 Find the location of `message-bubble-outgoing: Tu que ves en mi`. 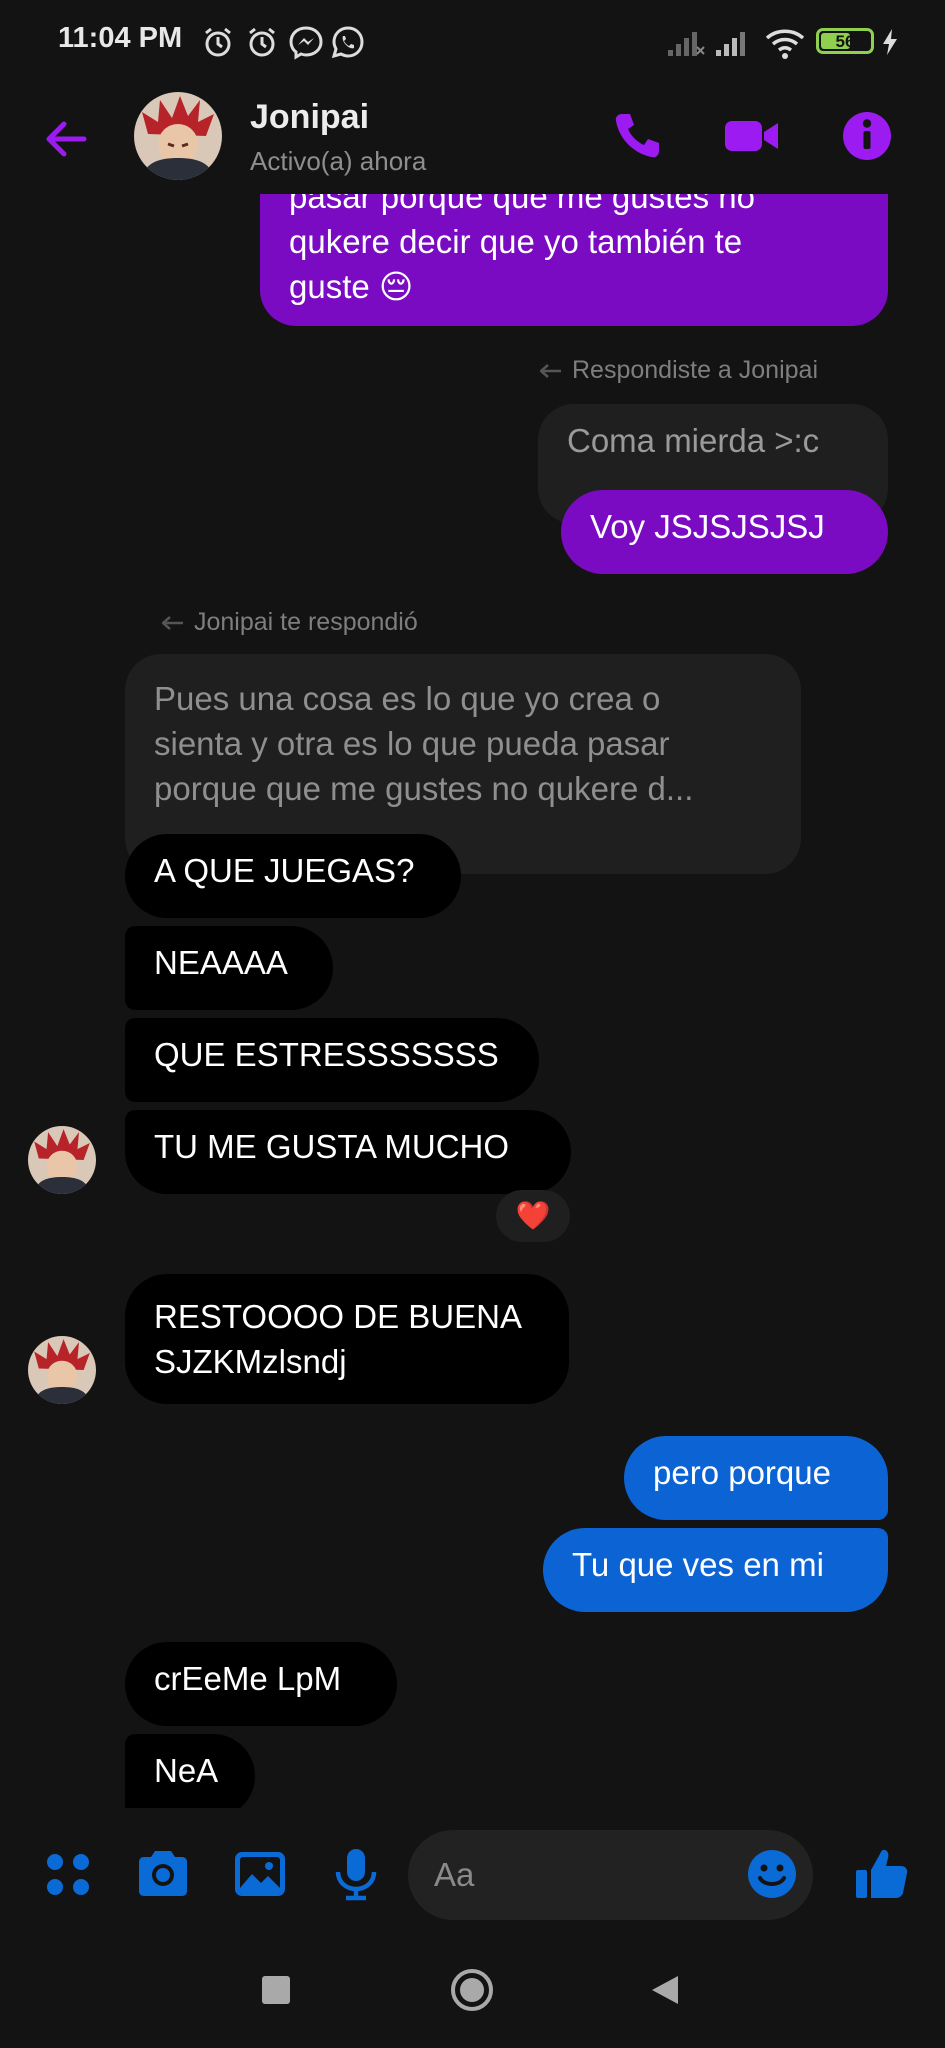

message-bubble-outgoing: Tu que ves en mi is located at coordinates (715, 1570).